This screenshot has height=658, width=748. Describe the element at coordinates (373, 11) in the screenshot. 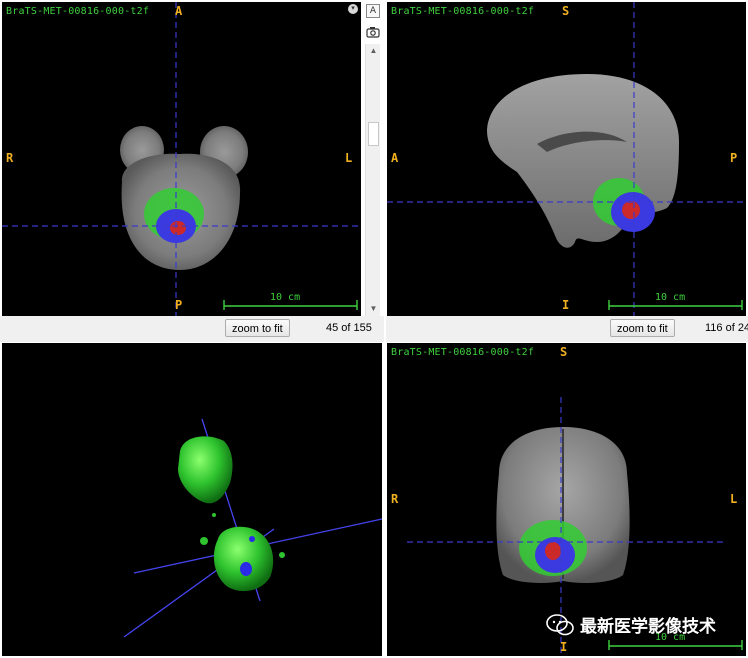

I see `annotation-toggle-button: A` at that location.